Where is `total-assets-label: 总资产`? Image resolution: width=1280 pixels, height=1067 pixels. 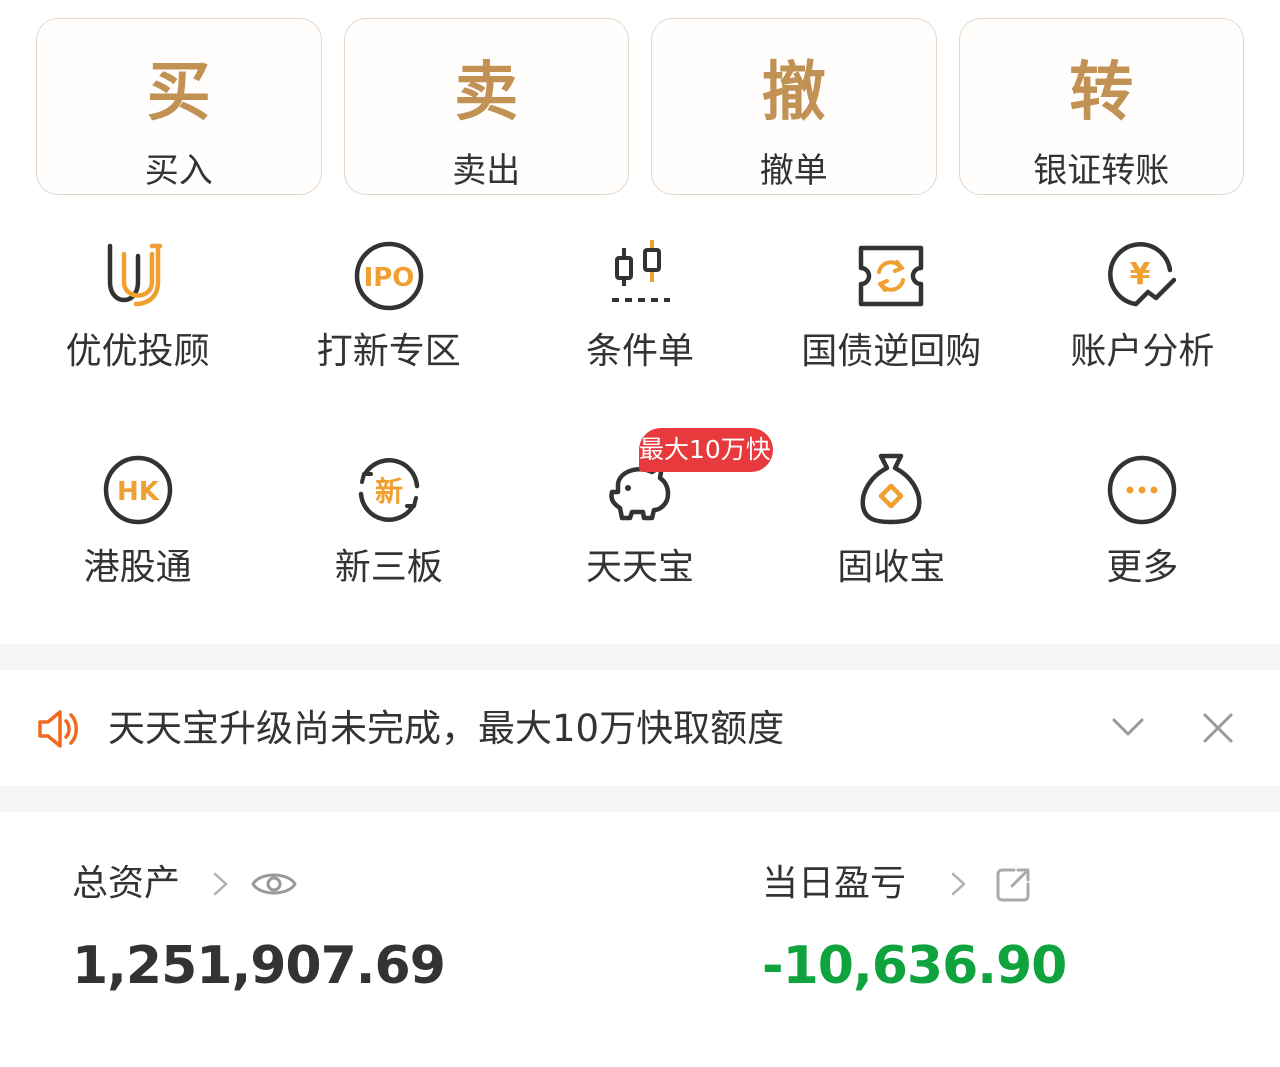
total-assets-label: 总资产 is located at coordinates (126, 884).